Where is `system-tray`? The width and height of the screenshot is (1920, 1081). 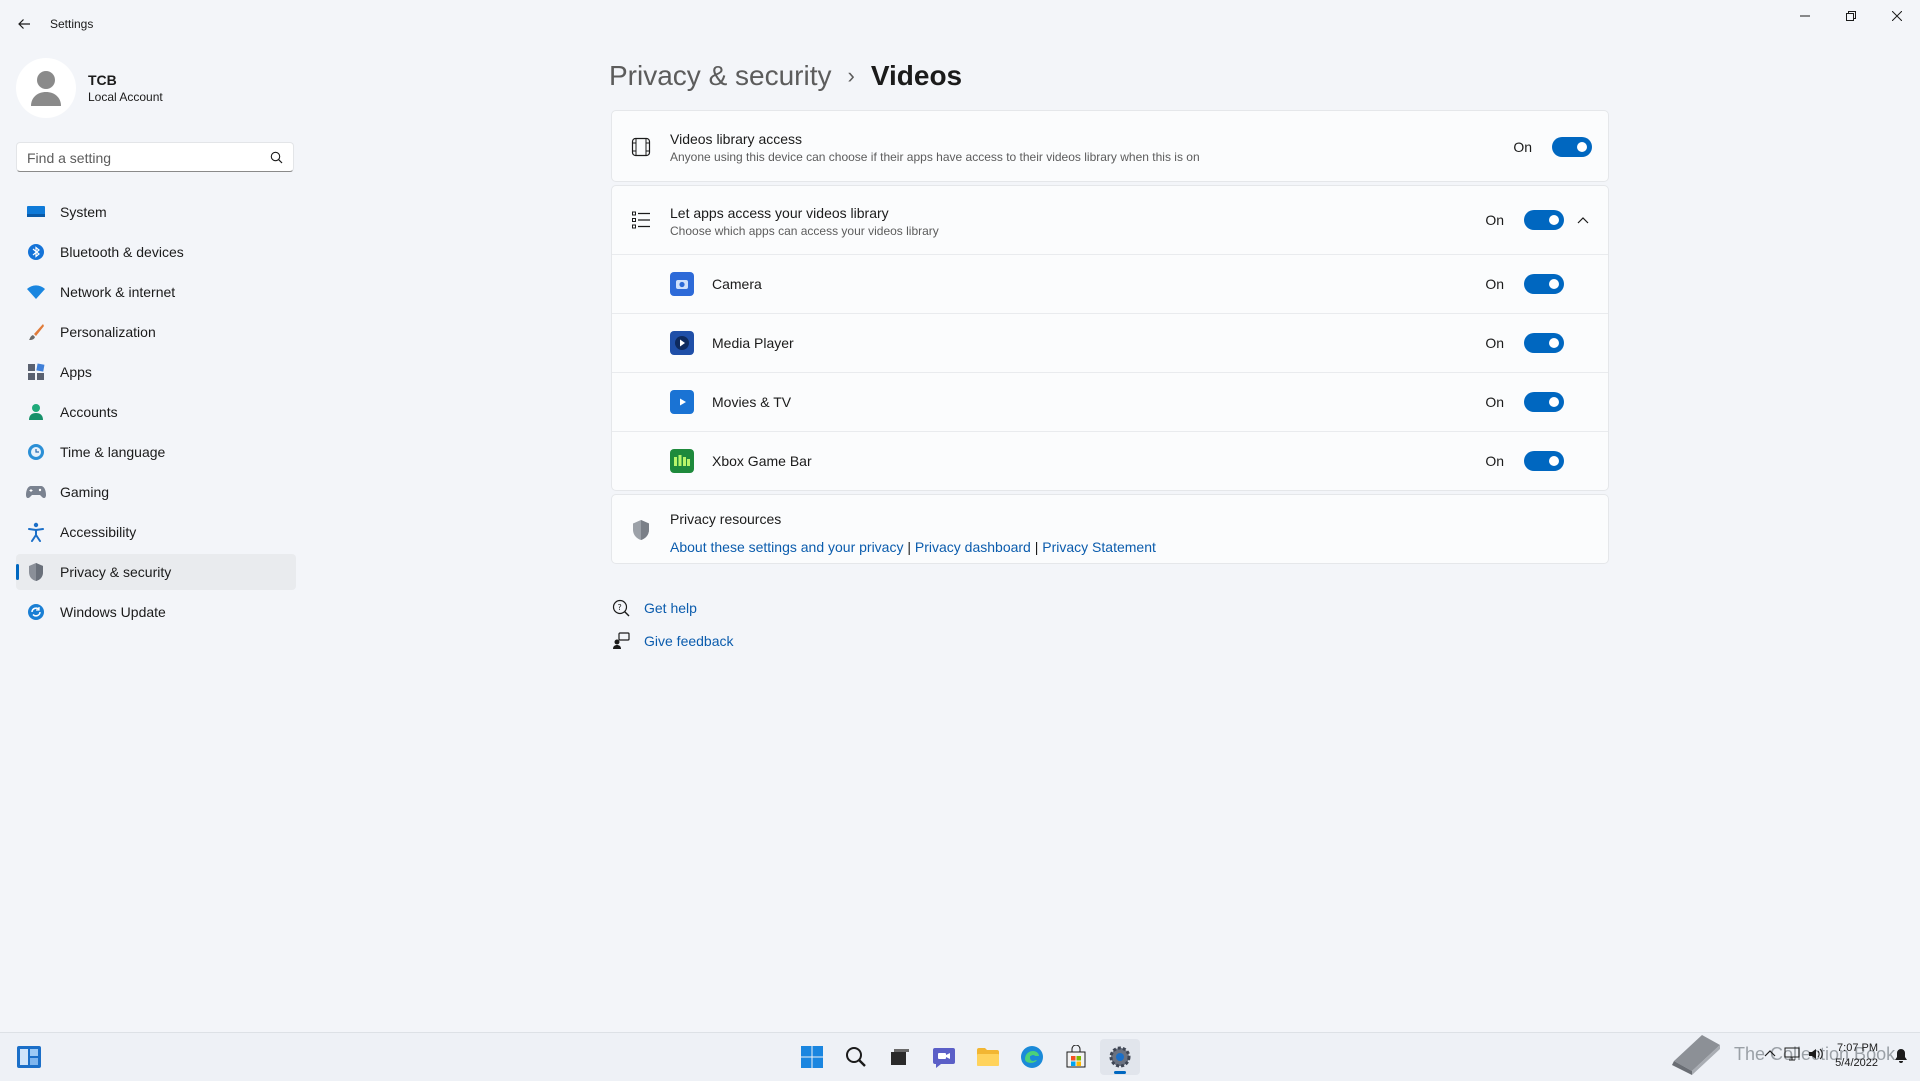 system-tray is located at coordinates (1794, 1056).